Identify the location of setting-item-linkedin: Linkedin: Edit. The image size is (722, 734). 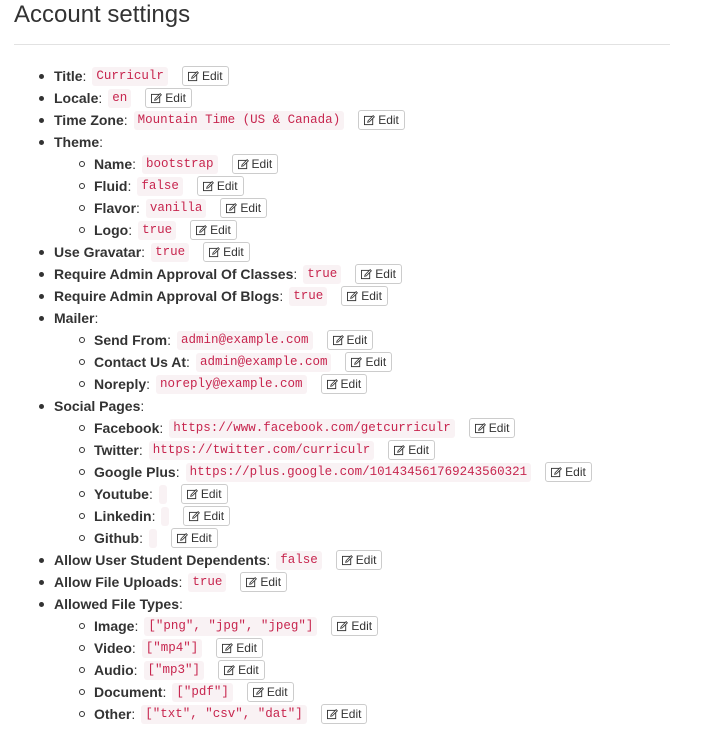
(323, 516).